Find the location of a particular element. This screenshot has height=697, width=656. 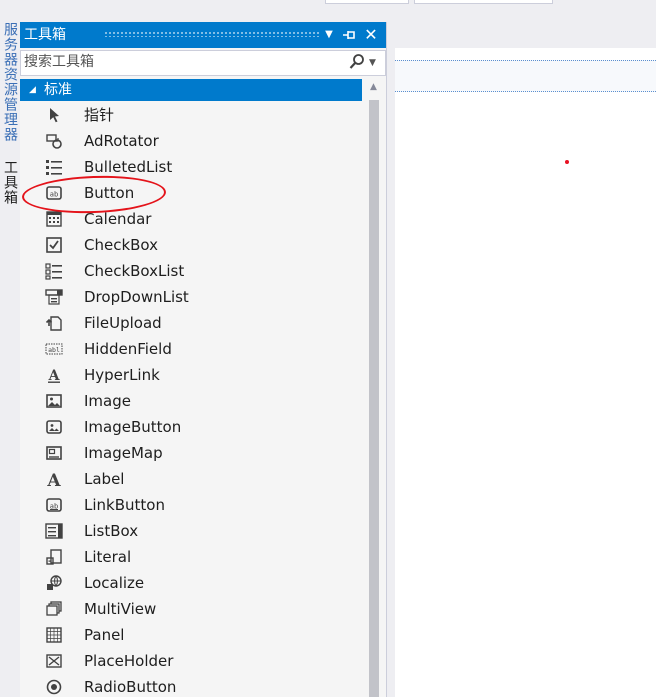

checkboxlist-icon is located at coordinates (54, 271).